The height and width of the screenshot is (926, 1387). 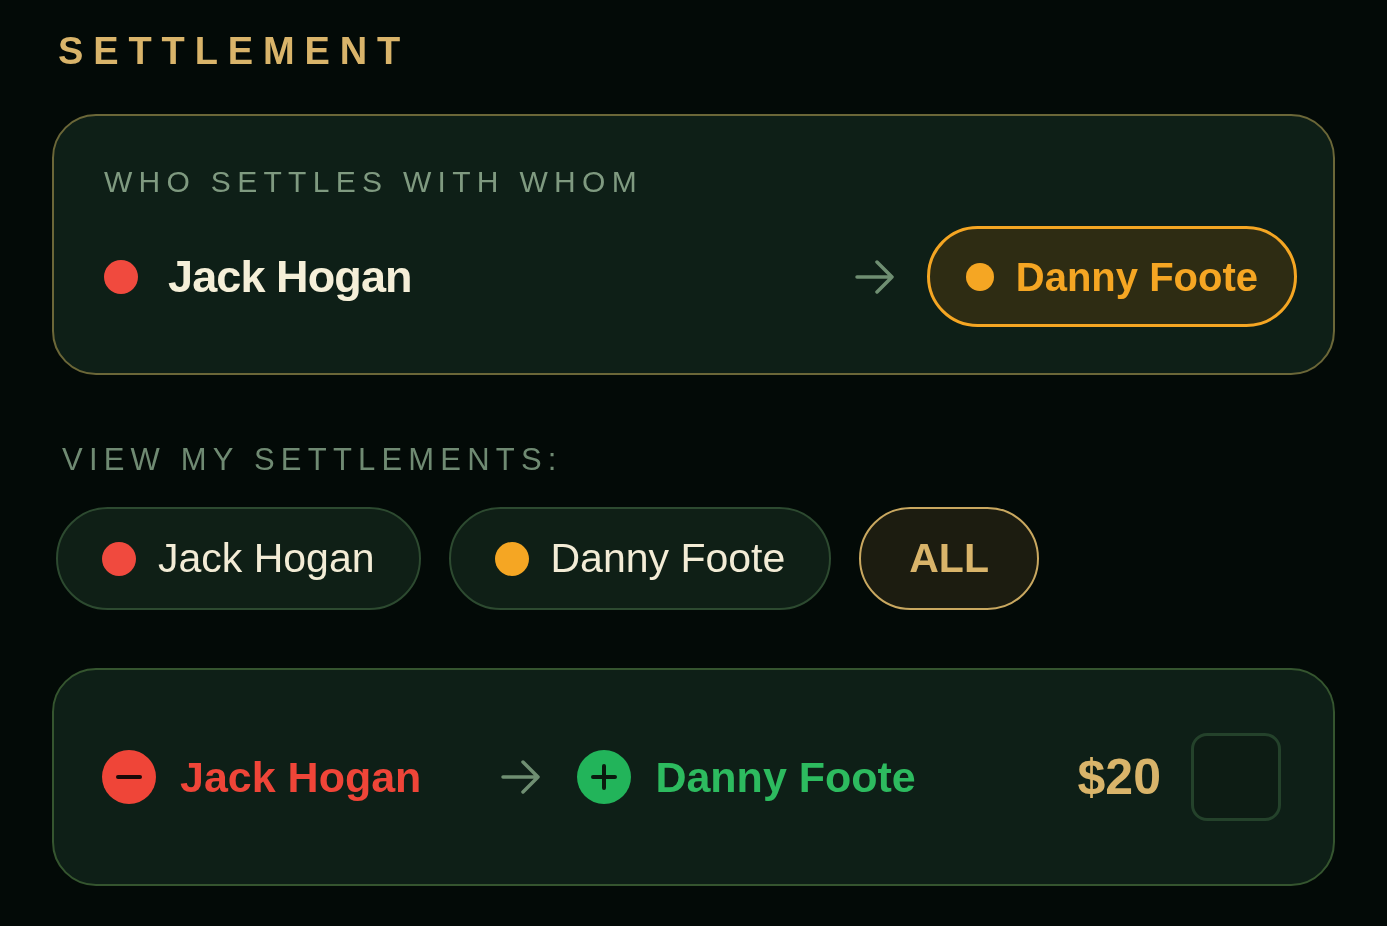 What do you see at coordinates (1236, 777) in the screenshot?
I see `checkbox` at bounding box center [1236, 777].